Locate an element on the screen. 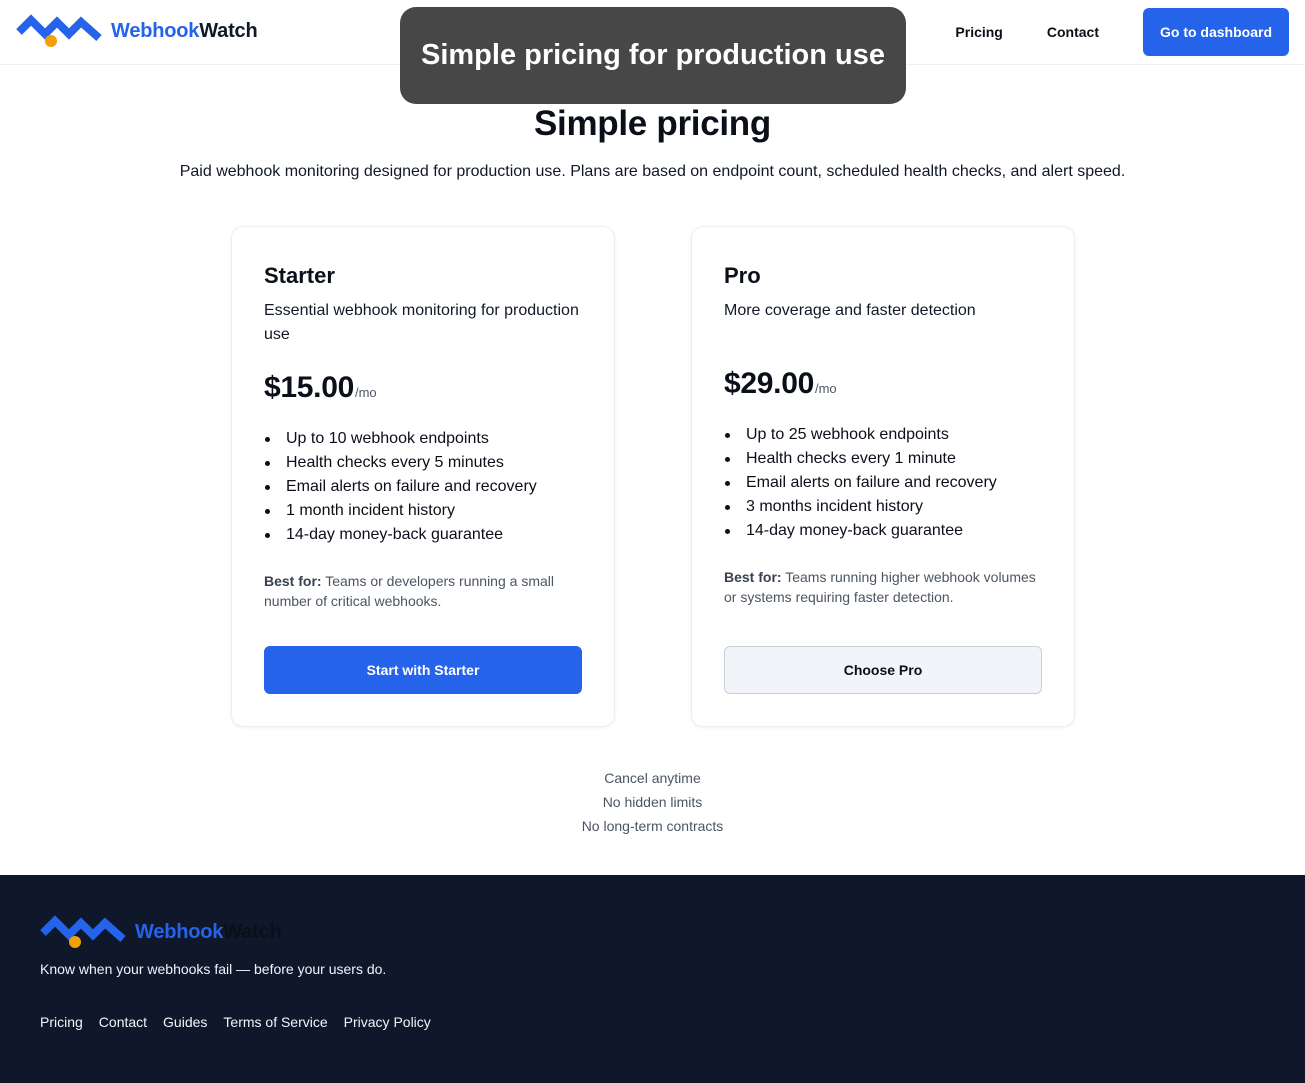 The width and height of the screenshot is (1305, 1083). start-with-starter-button: Start with Starter is located at coordinates (423, 670).